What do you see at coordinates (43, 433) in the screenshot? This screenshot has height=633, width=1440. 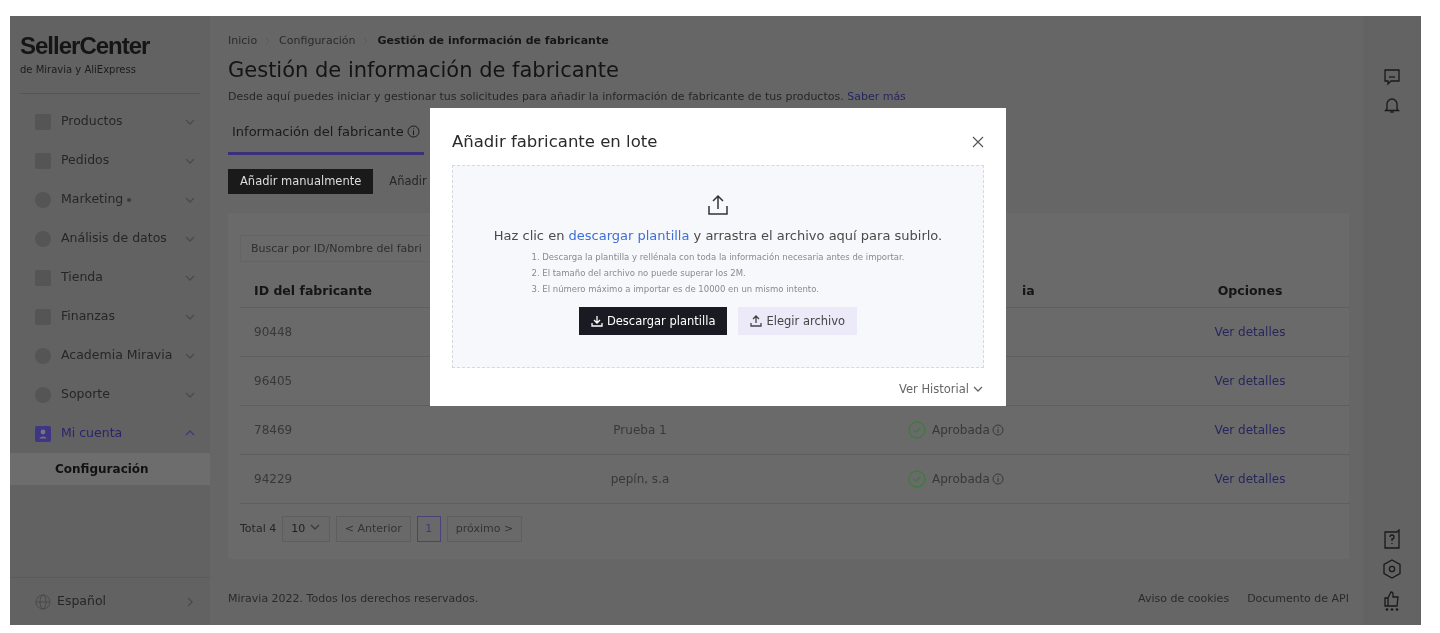 I see `user-icon` at bounding box center [43, 433].